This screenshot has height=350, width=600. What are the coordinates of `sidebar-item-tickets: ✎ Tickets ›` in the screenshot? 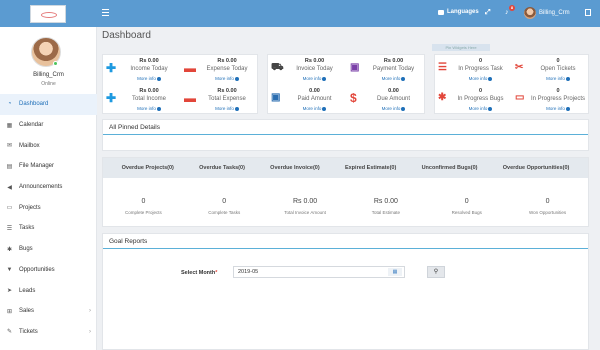 It's located at (48, 332).